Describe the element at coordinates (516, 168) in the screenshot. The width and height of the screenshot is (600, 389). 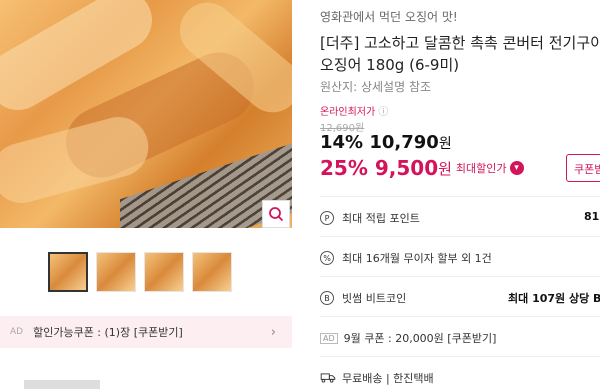
I see `chevron-down-icon: ▾` at that location.